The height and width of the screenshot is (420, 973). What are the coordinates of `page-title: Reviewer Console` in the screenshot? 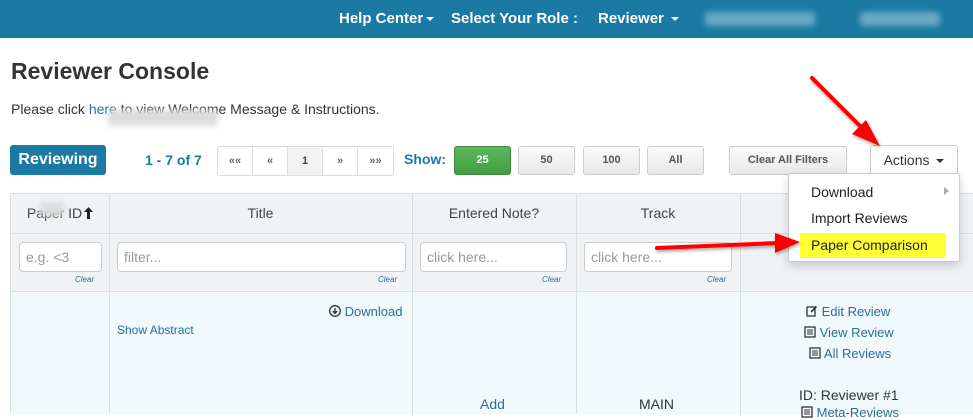 It's located at (110, 71).